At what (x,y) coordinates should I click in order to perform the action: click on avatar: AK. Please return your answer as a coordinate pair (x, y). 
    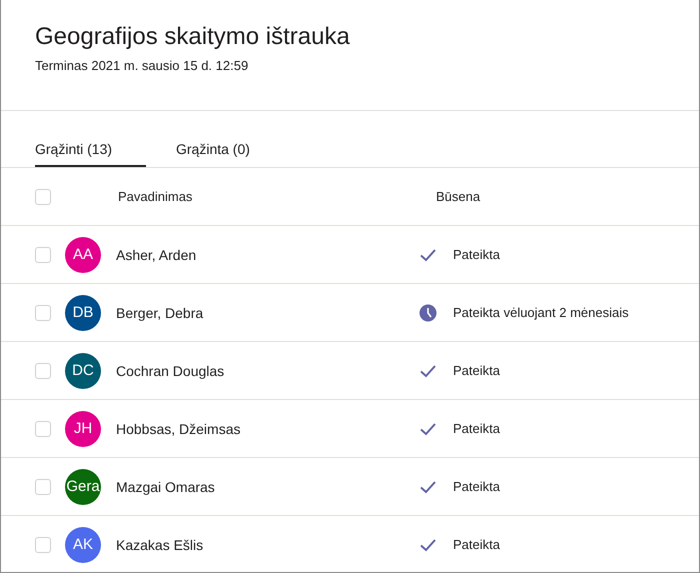
    Looking at the image, I should click on (83, 544).